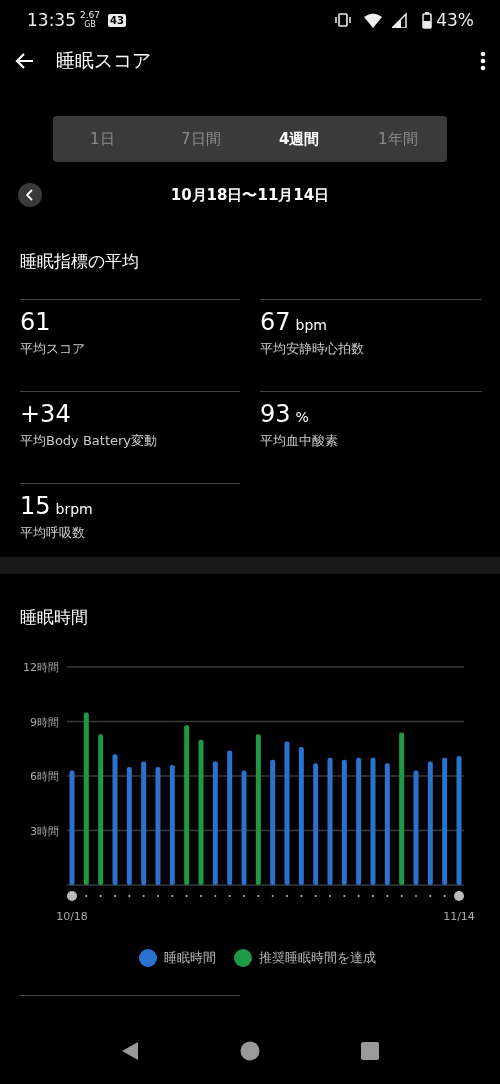  I want to click on axis-label: 6時間, so click(44, 776).